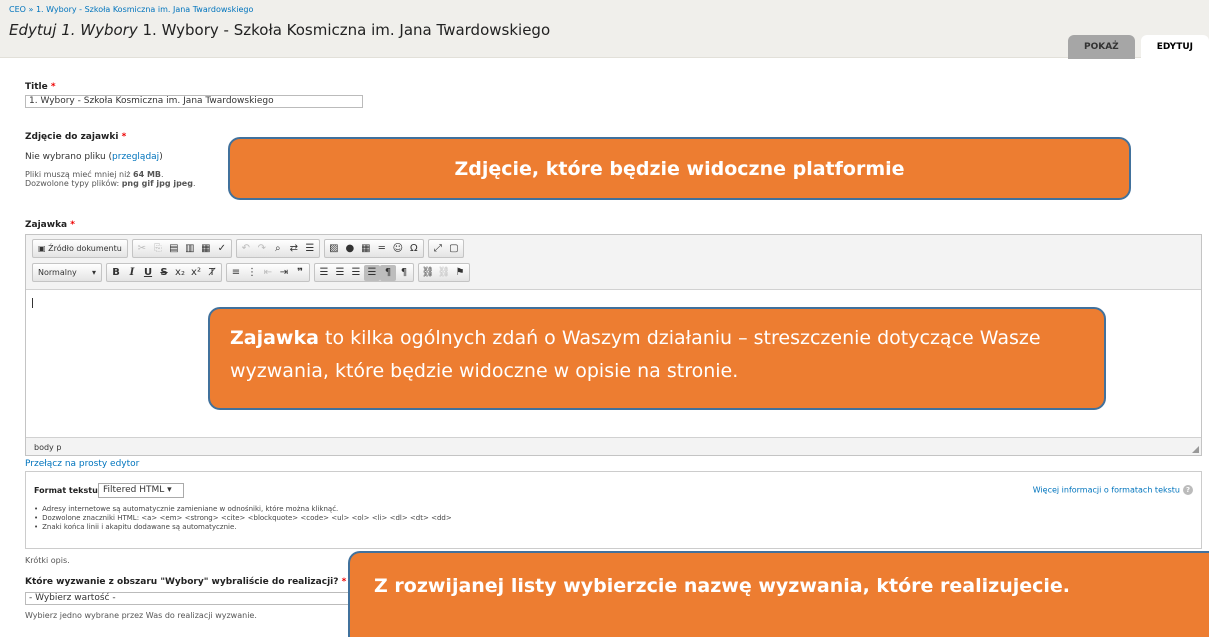 This screenshot has height=637, width=1209. Describe the element at coordinates (82, 464) in the screenshot. I see `switch-editor-link: Przełącz na prosty edytor` at that location.